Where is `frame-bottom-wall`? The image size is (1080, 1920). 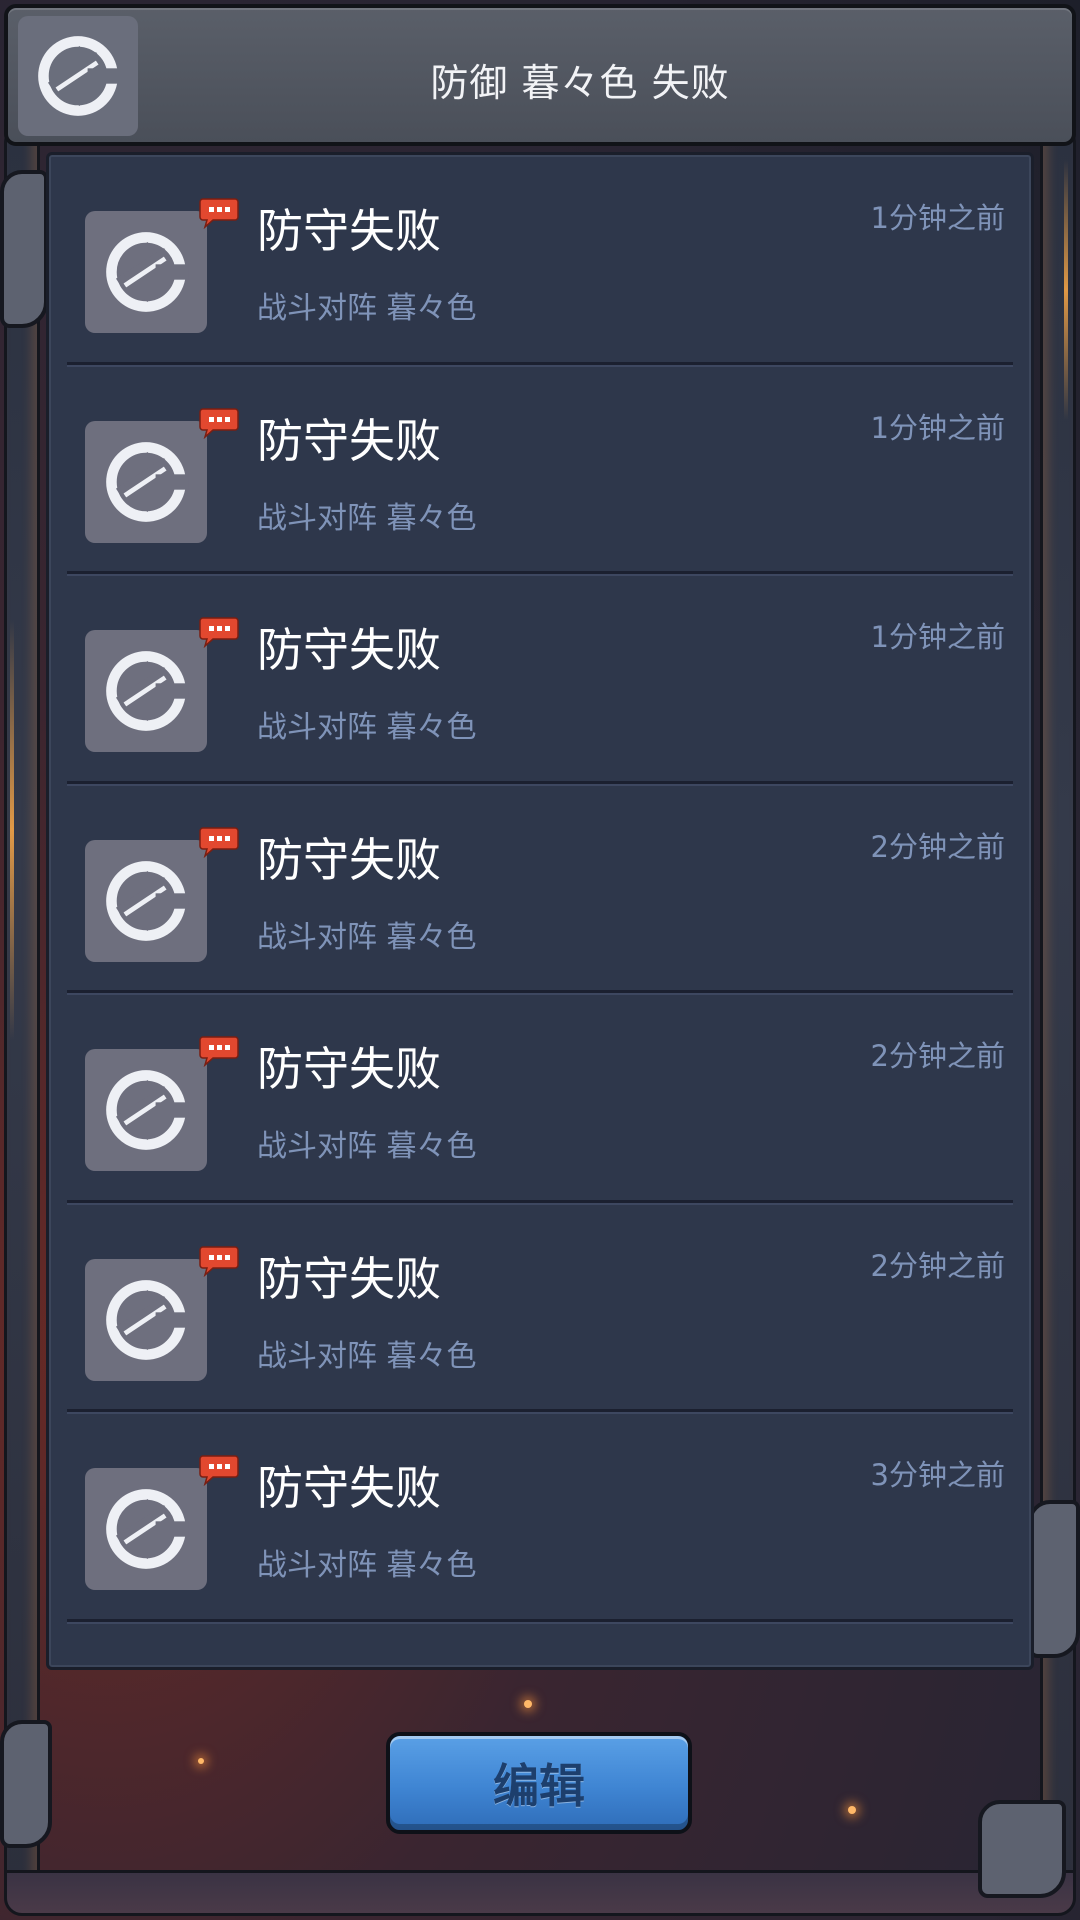
frame-bottom-wall is located at coordinates (540, 1893).